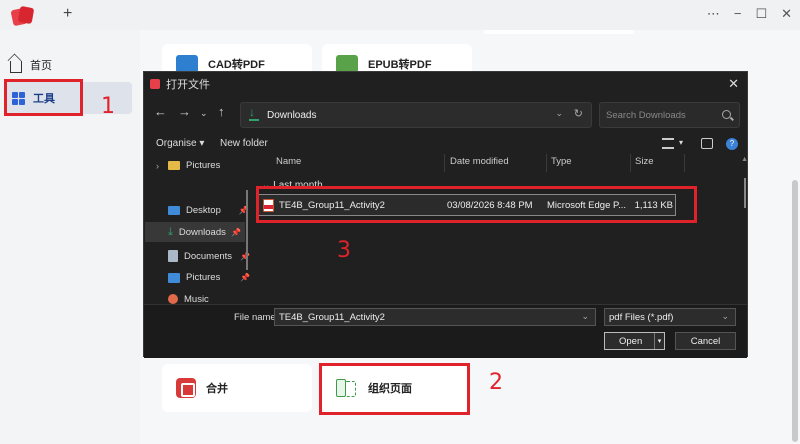  I want to click on up-arrow-icon: ↑, so click(221, 111).